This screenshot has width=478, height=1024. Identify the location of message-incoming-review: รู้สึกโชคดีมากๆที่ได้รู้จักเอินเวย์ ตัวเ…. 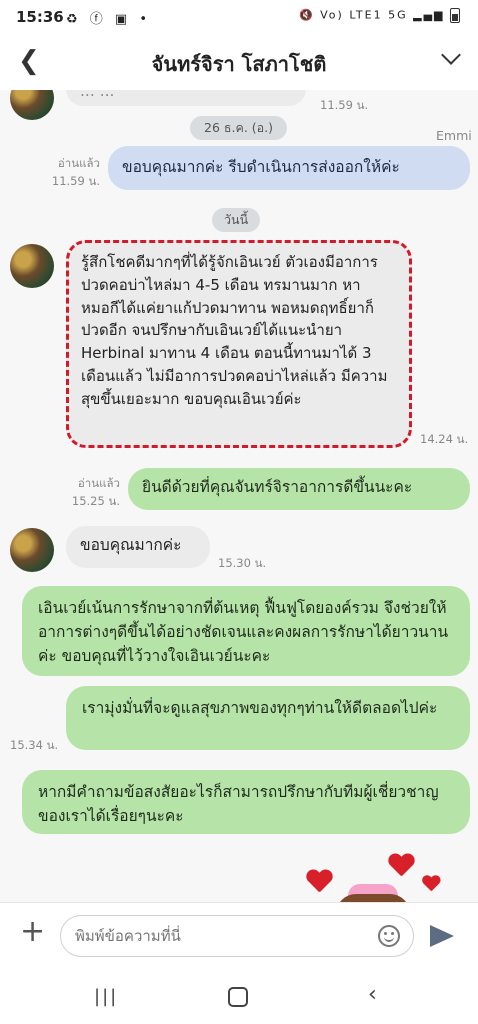
(239, 344).